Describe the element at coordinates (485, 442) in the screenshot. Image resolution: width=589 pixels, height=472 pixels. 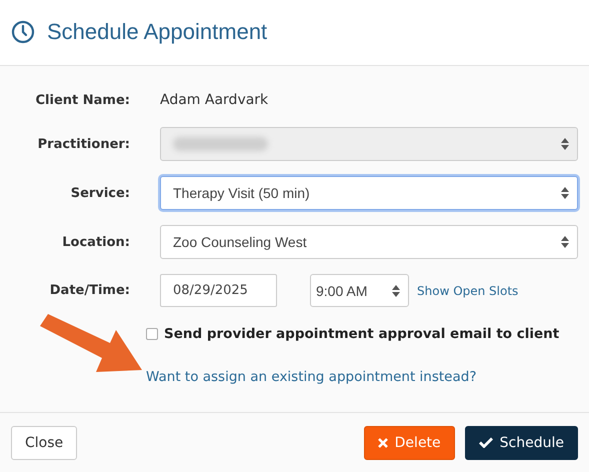
I see `checkmark-icon` at that location.